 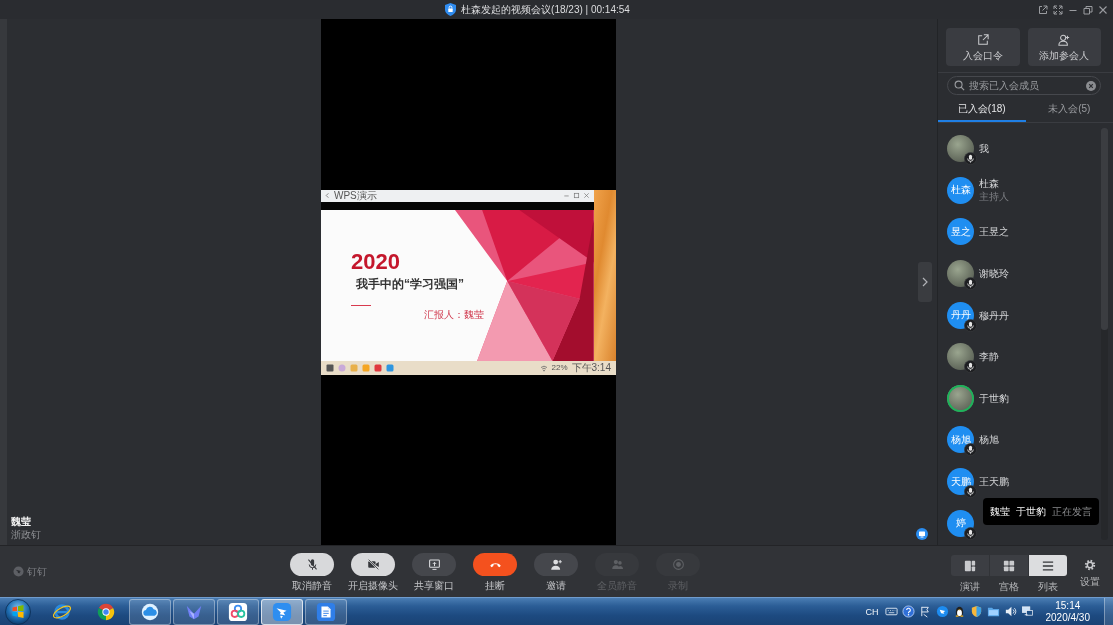 I want to click on speaker-layout-icon, so click(x=970, y=565).